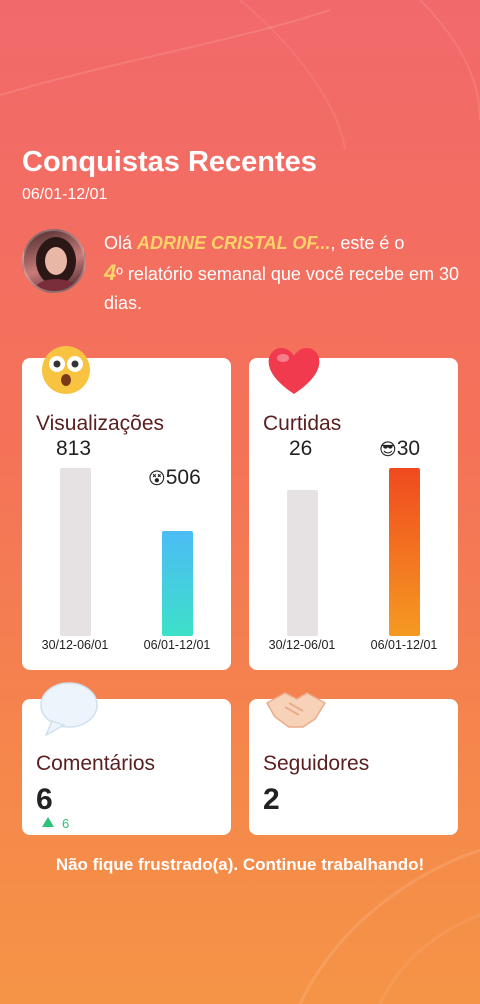 Image resolution: width=480 pixels, height=1004 pixels. Describe the element at coordinates (48, 822) in the screenshot. I see `up-arrow-icon` at that location.